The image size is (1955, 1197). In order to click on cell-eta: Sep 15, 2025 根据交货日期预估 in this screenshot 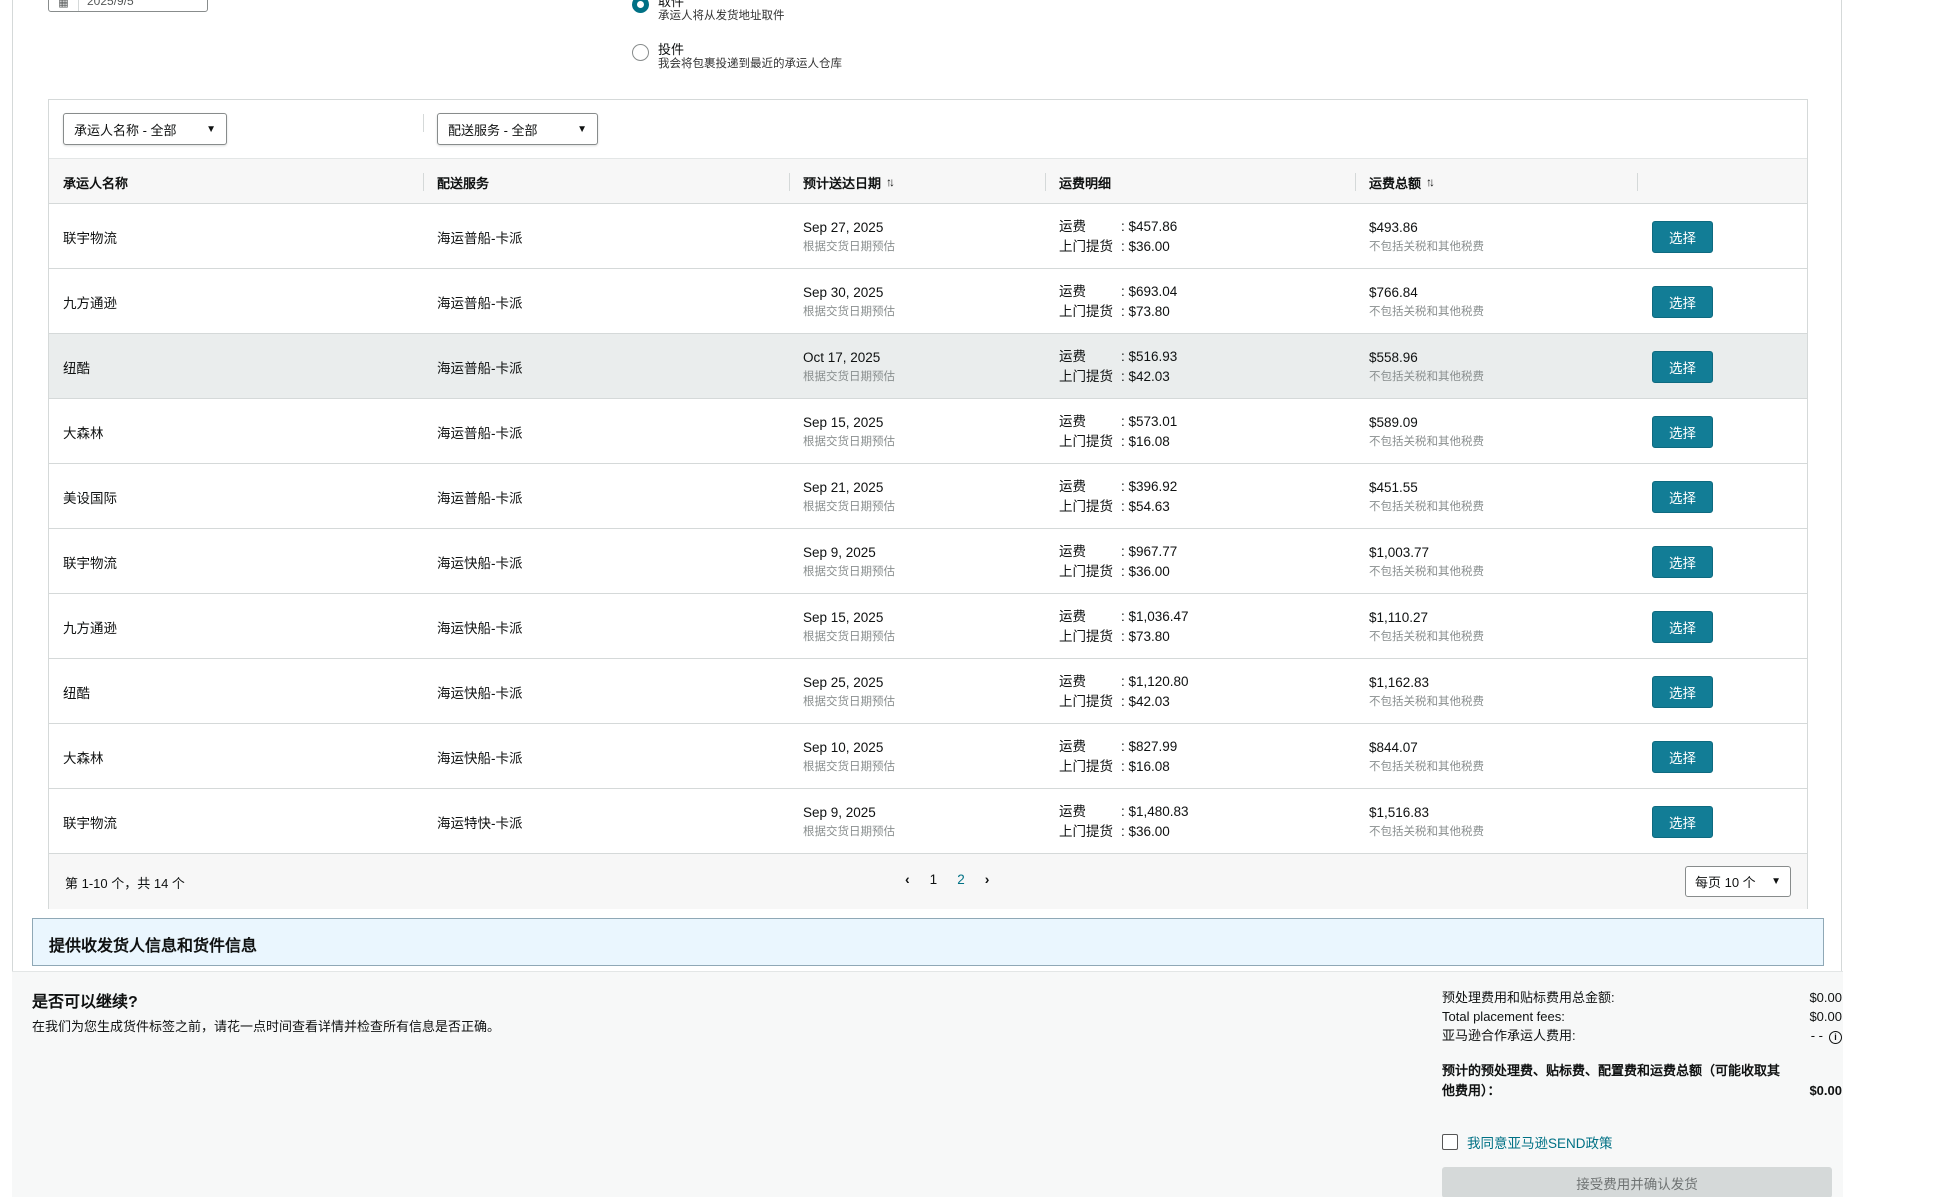, I will do `click(849, 431)`.